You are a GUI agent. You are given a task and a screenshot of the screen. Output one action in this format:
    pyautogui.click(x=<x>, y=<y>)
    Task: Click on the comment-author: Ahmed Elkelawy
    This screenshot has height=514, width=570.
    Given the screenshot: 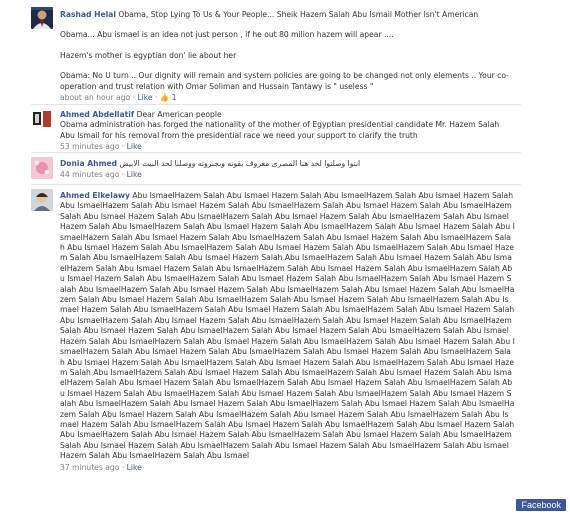 What is the action you would take?
    pyautogui.click(x=95, y=195)
    